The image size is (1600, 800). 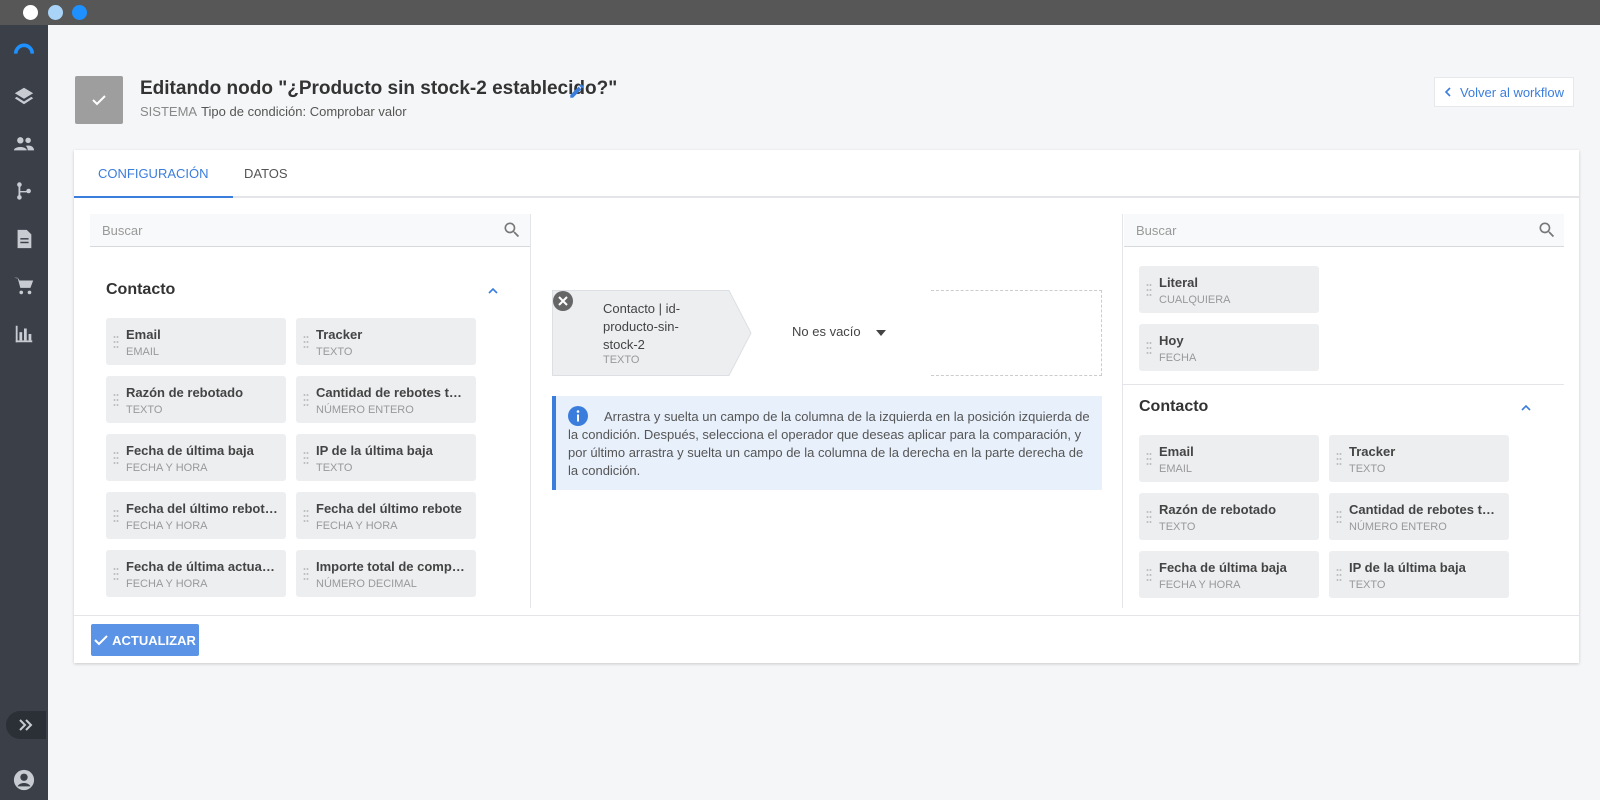 What do you see at coordinates (1229, 347) in the screenshot?
I see `literal-card: Hoy Fecha` at bounding box center [1229, 347].